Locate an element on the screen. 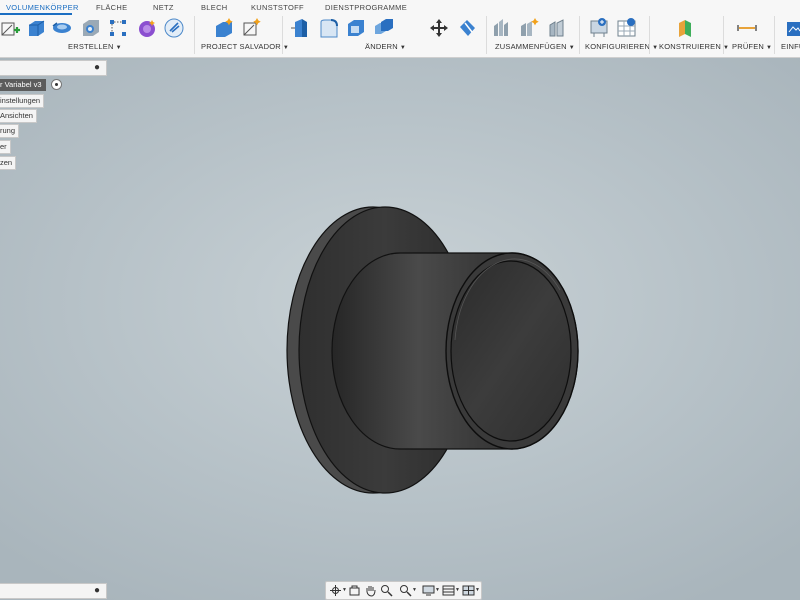 The height and width of the screenshot is (600, 800). browser-item-origin: rung is located at coordinates (10, 131).